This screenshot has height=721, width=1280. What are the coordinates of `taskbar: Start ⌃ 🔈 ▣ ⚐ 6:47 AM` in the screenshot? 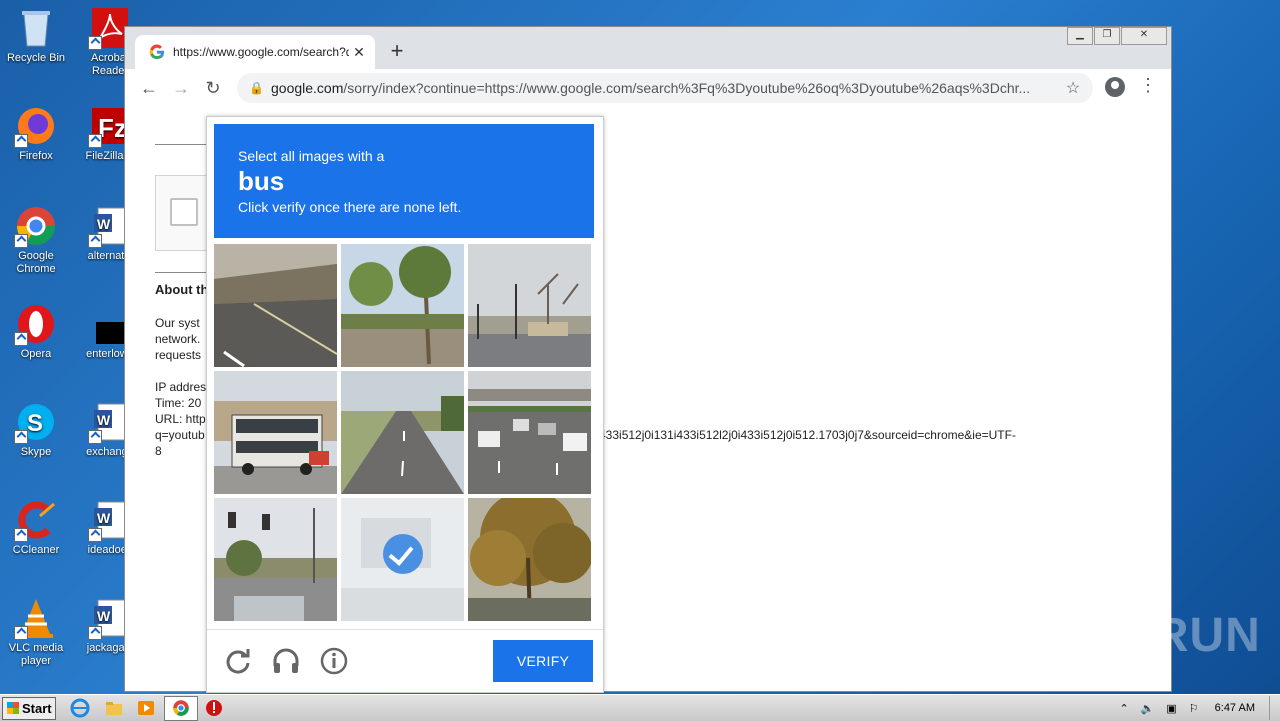 It's located at (640, 707).